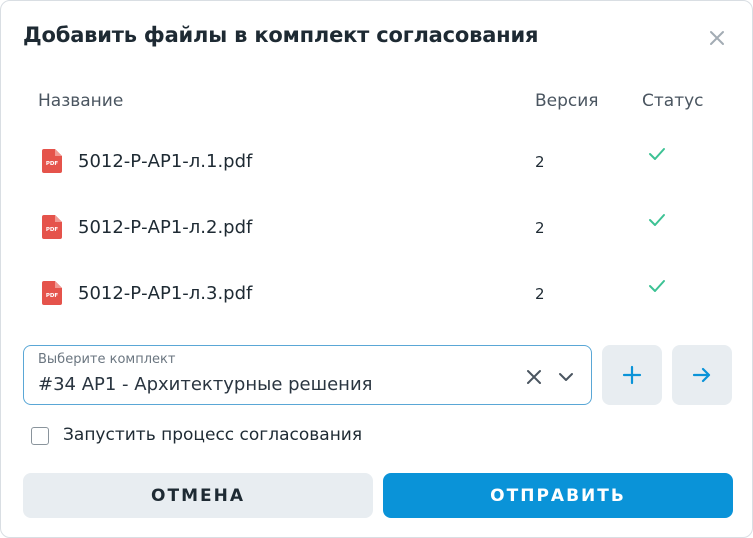 The height and width of the screenshot is (538, 753). What do you see at coordinates (673, 101) in the screenshot?
I see `column-header-status: Статус` at bounding box center [673, 101].